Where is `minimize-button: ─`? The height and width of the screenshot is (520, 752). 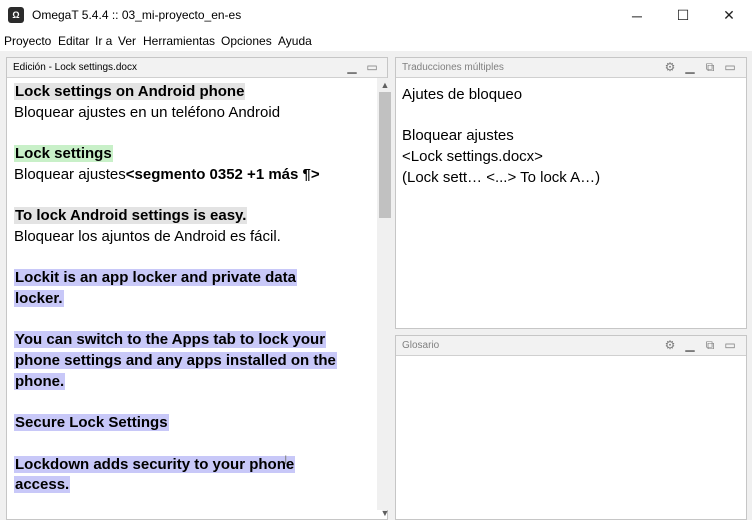 minimize-button: ─ is located at coordinates (637, 15).